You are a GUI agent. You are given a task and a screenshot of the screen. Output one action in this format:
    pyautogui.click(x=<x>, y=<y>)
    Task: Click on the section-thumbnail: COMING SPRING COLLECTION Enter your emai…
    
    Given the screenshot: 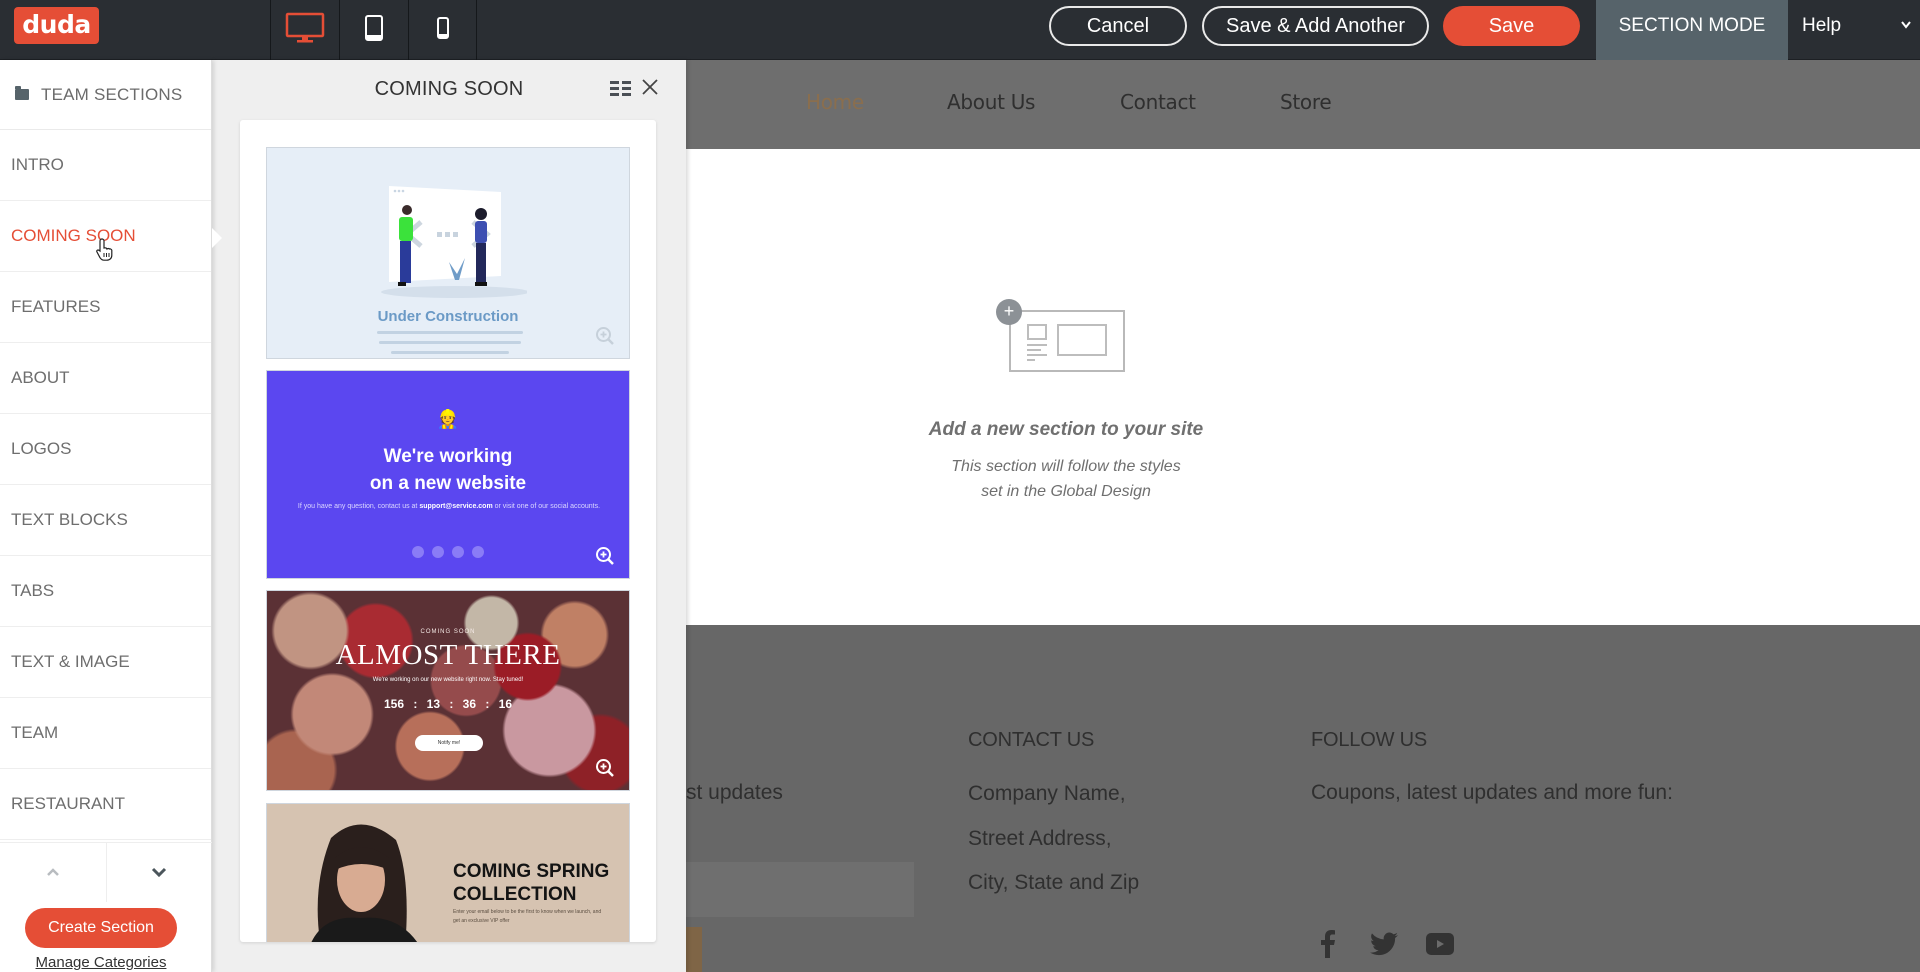 What is the action you would take?
    pyautogui.click(x=448, y=872)
    